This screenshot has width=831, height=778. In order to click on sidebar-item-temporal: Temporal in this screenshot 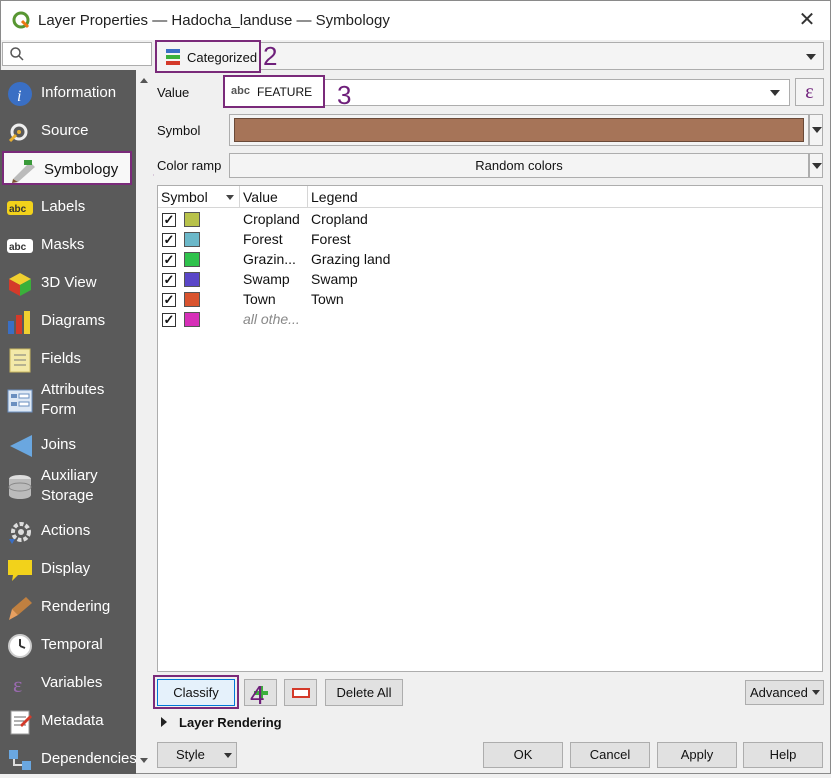, I will do `click(68, 645)`.